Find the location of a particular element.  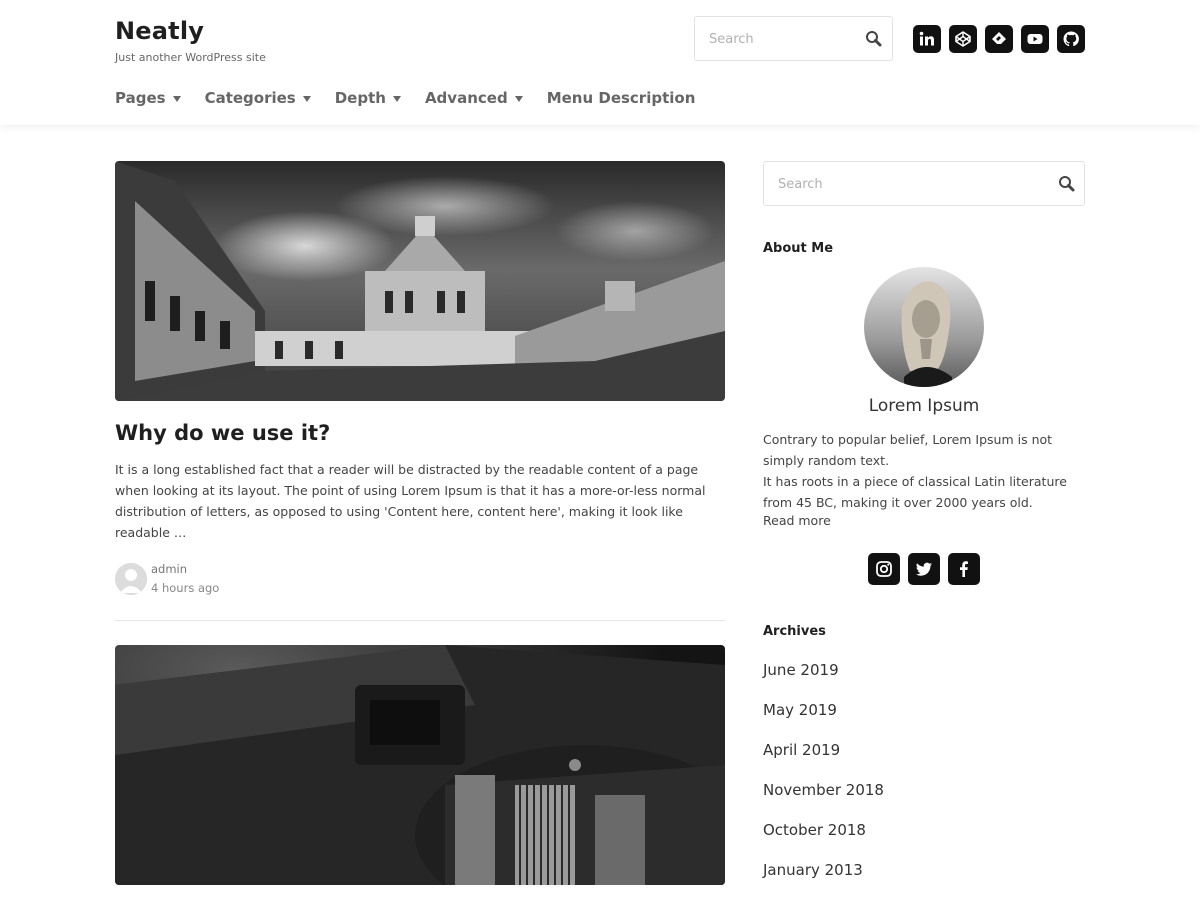

header-search-input is located at coordinates (779, 39).